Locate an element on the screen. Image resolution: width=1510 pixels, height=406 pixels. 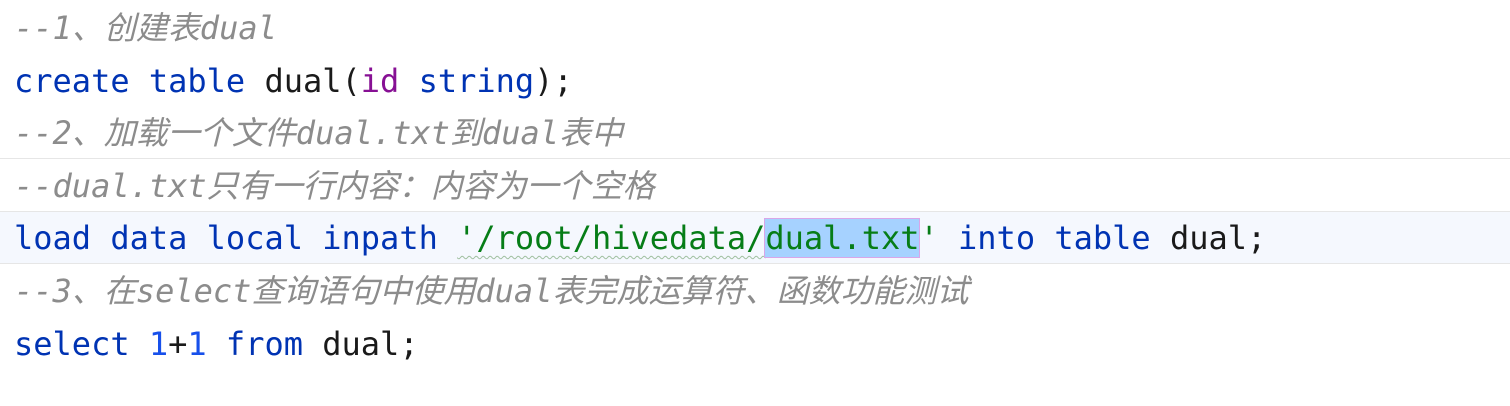
keyword: from is located at coordinates (264, 344).